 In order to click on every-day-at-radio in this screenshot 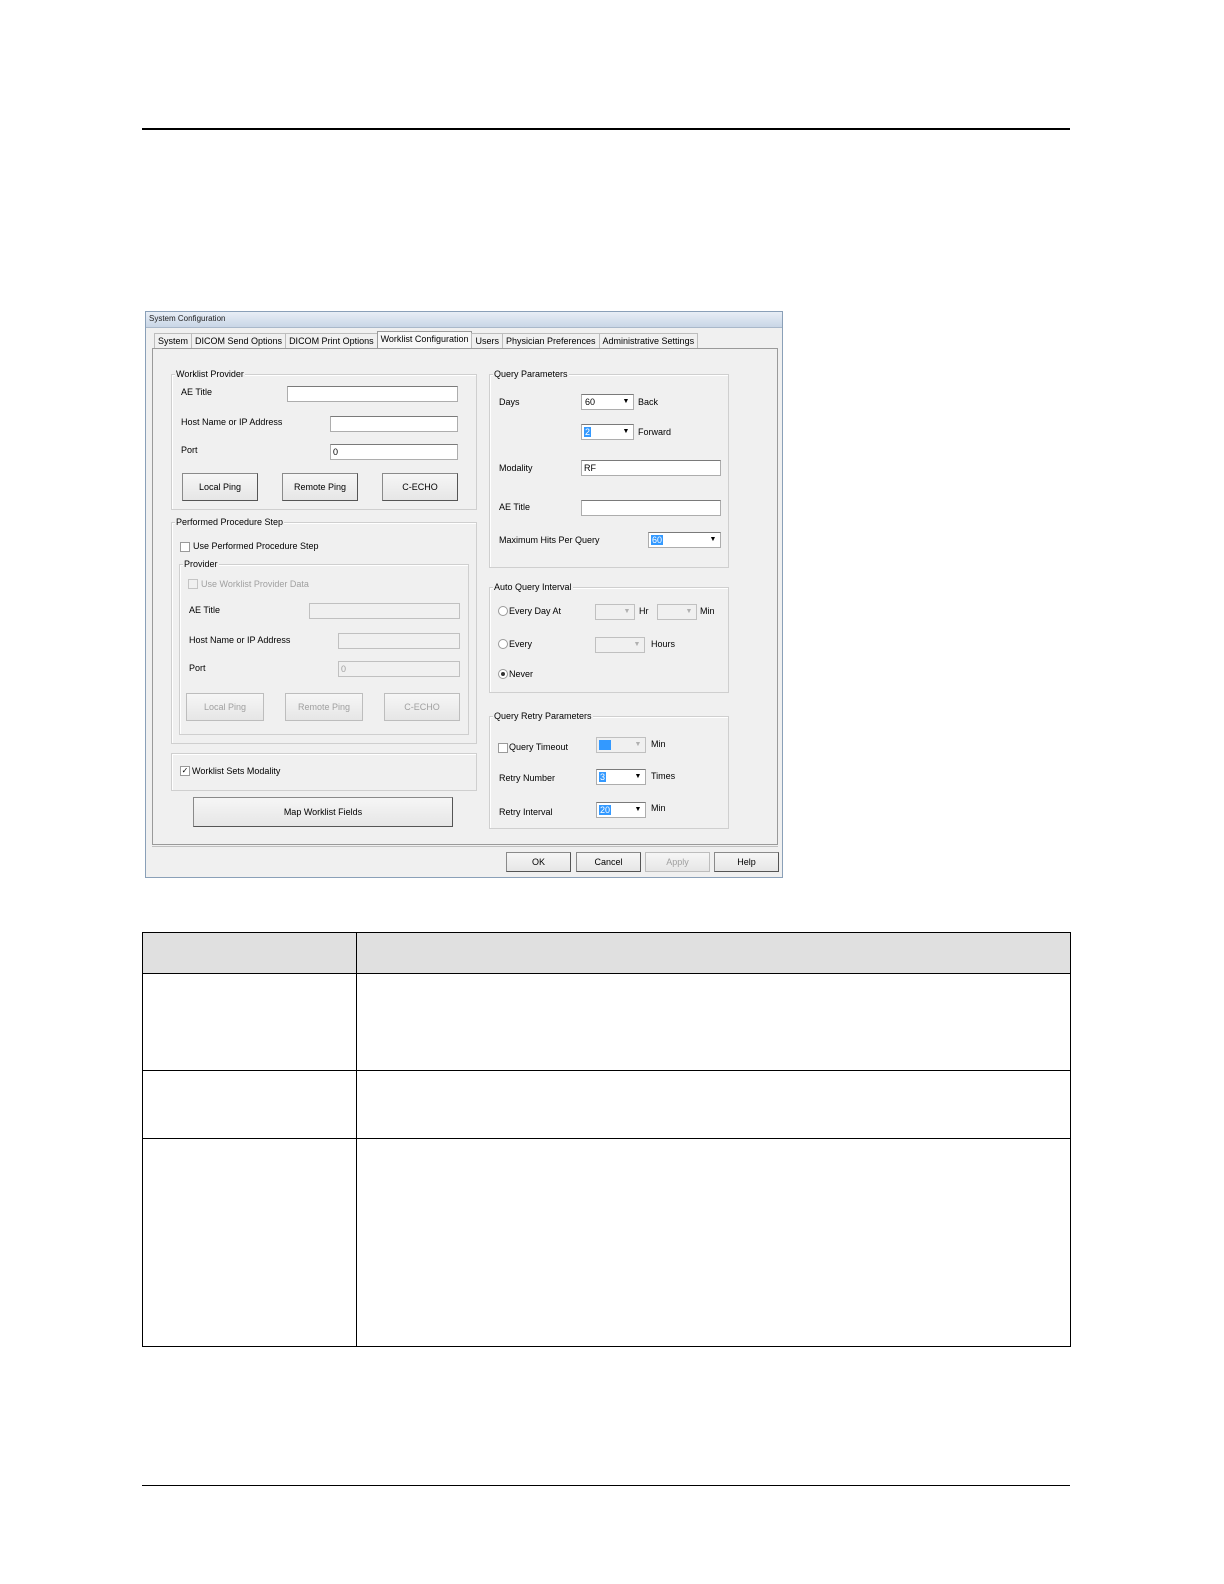, I will do `click(503, 611)`.